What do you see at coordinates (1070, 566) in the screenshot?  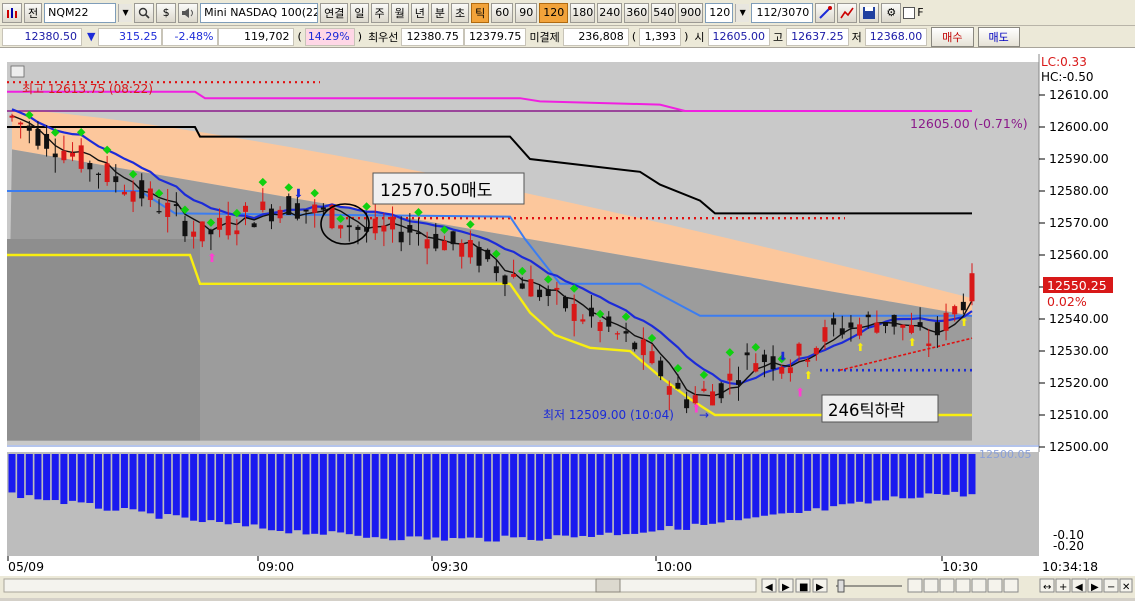 I see `current-time: 10:34:18` at bounding box center [1070, 566].